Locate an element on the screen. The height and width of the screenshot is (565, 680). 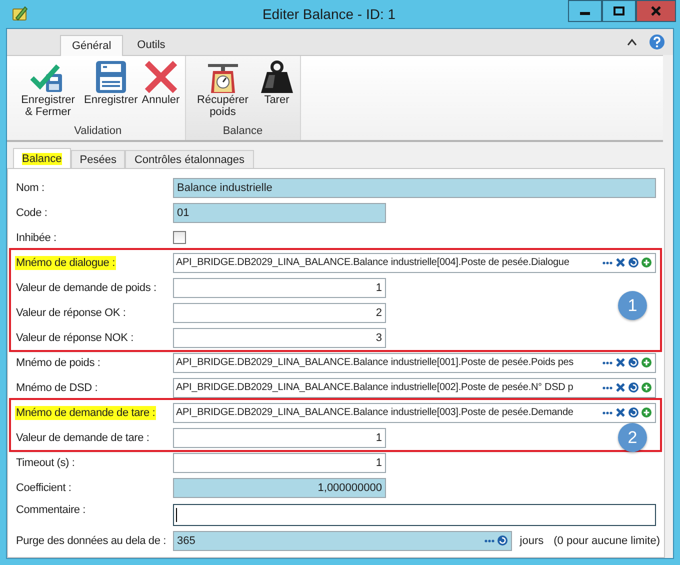
collapse-icon is located at coordinates (632, 42).